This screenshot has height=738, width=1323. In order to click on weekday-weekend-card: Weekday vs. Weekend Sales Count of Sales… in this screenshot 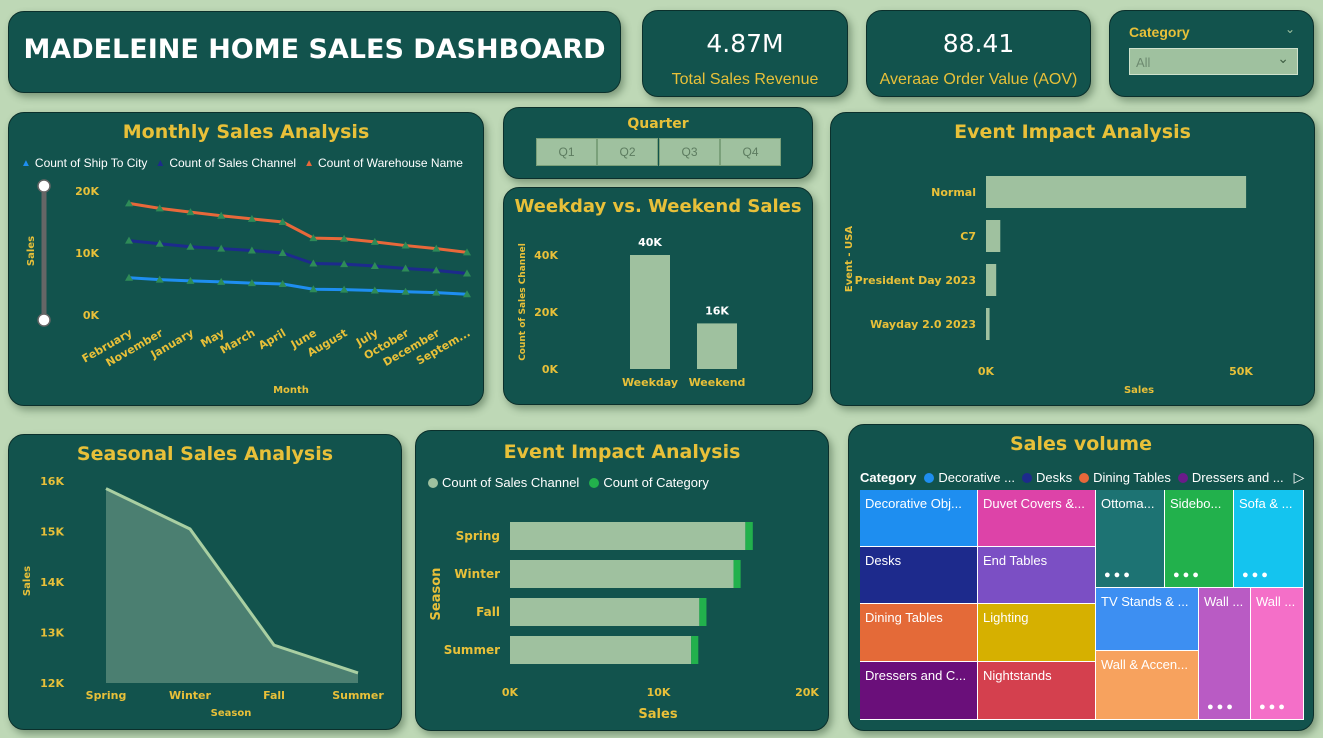, I will do `click(658, 296)`.